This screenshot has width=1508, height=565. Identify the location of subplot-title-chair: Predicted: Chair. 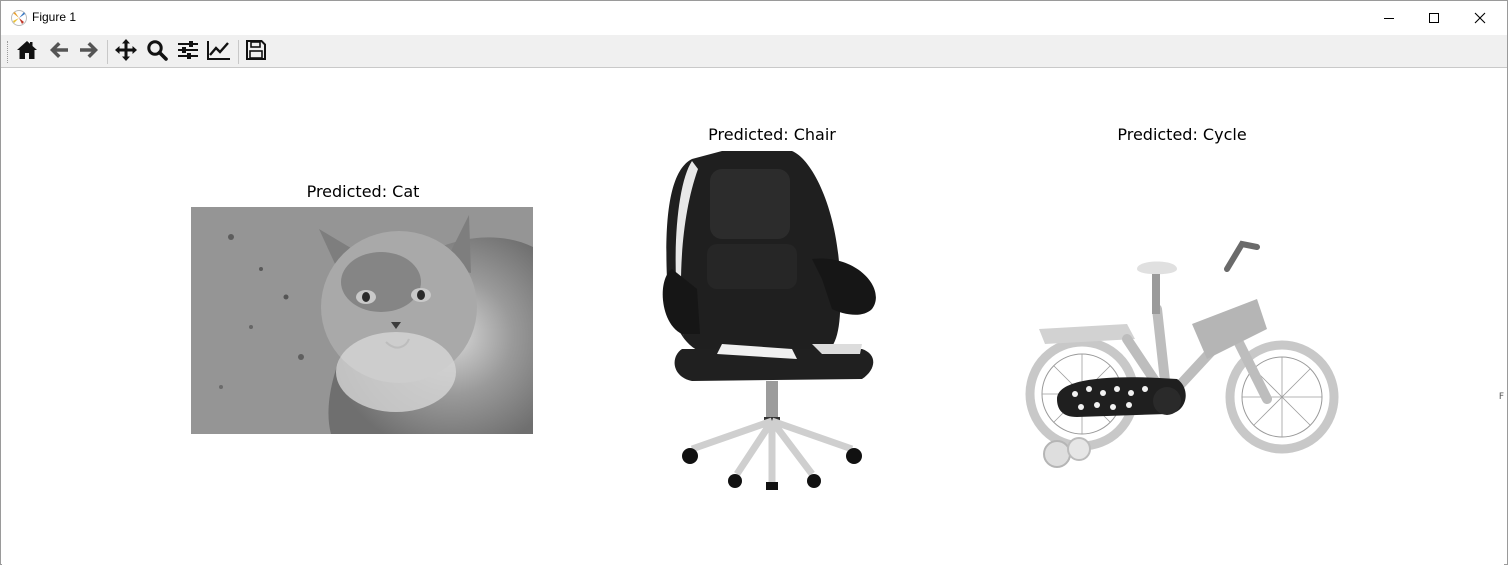
(772, 134).